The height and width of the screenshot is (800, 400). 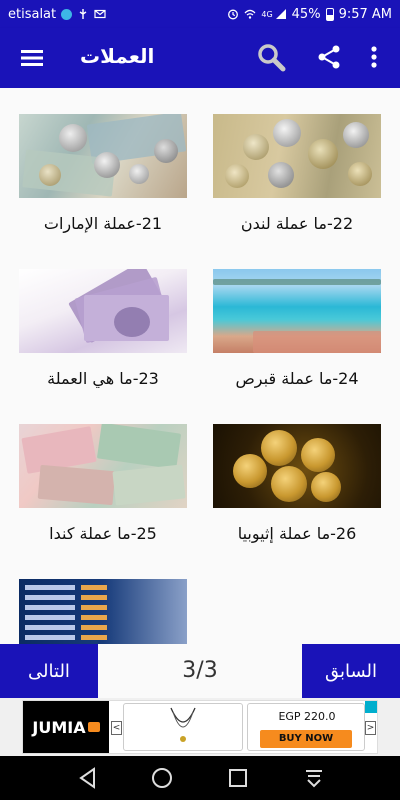 I want to click on page-indicator: 3/3, so click(x=200, y=670).